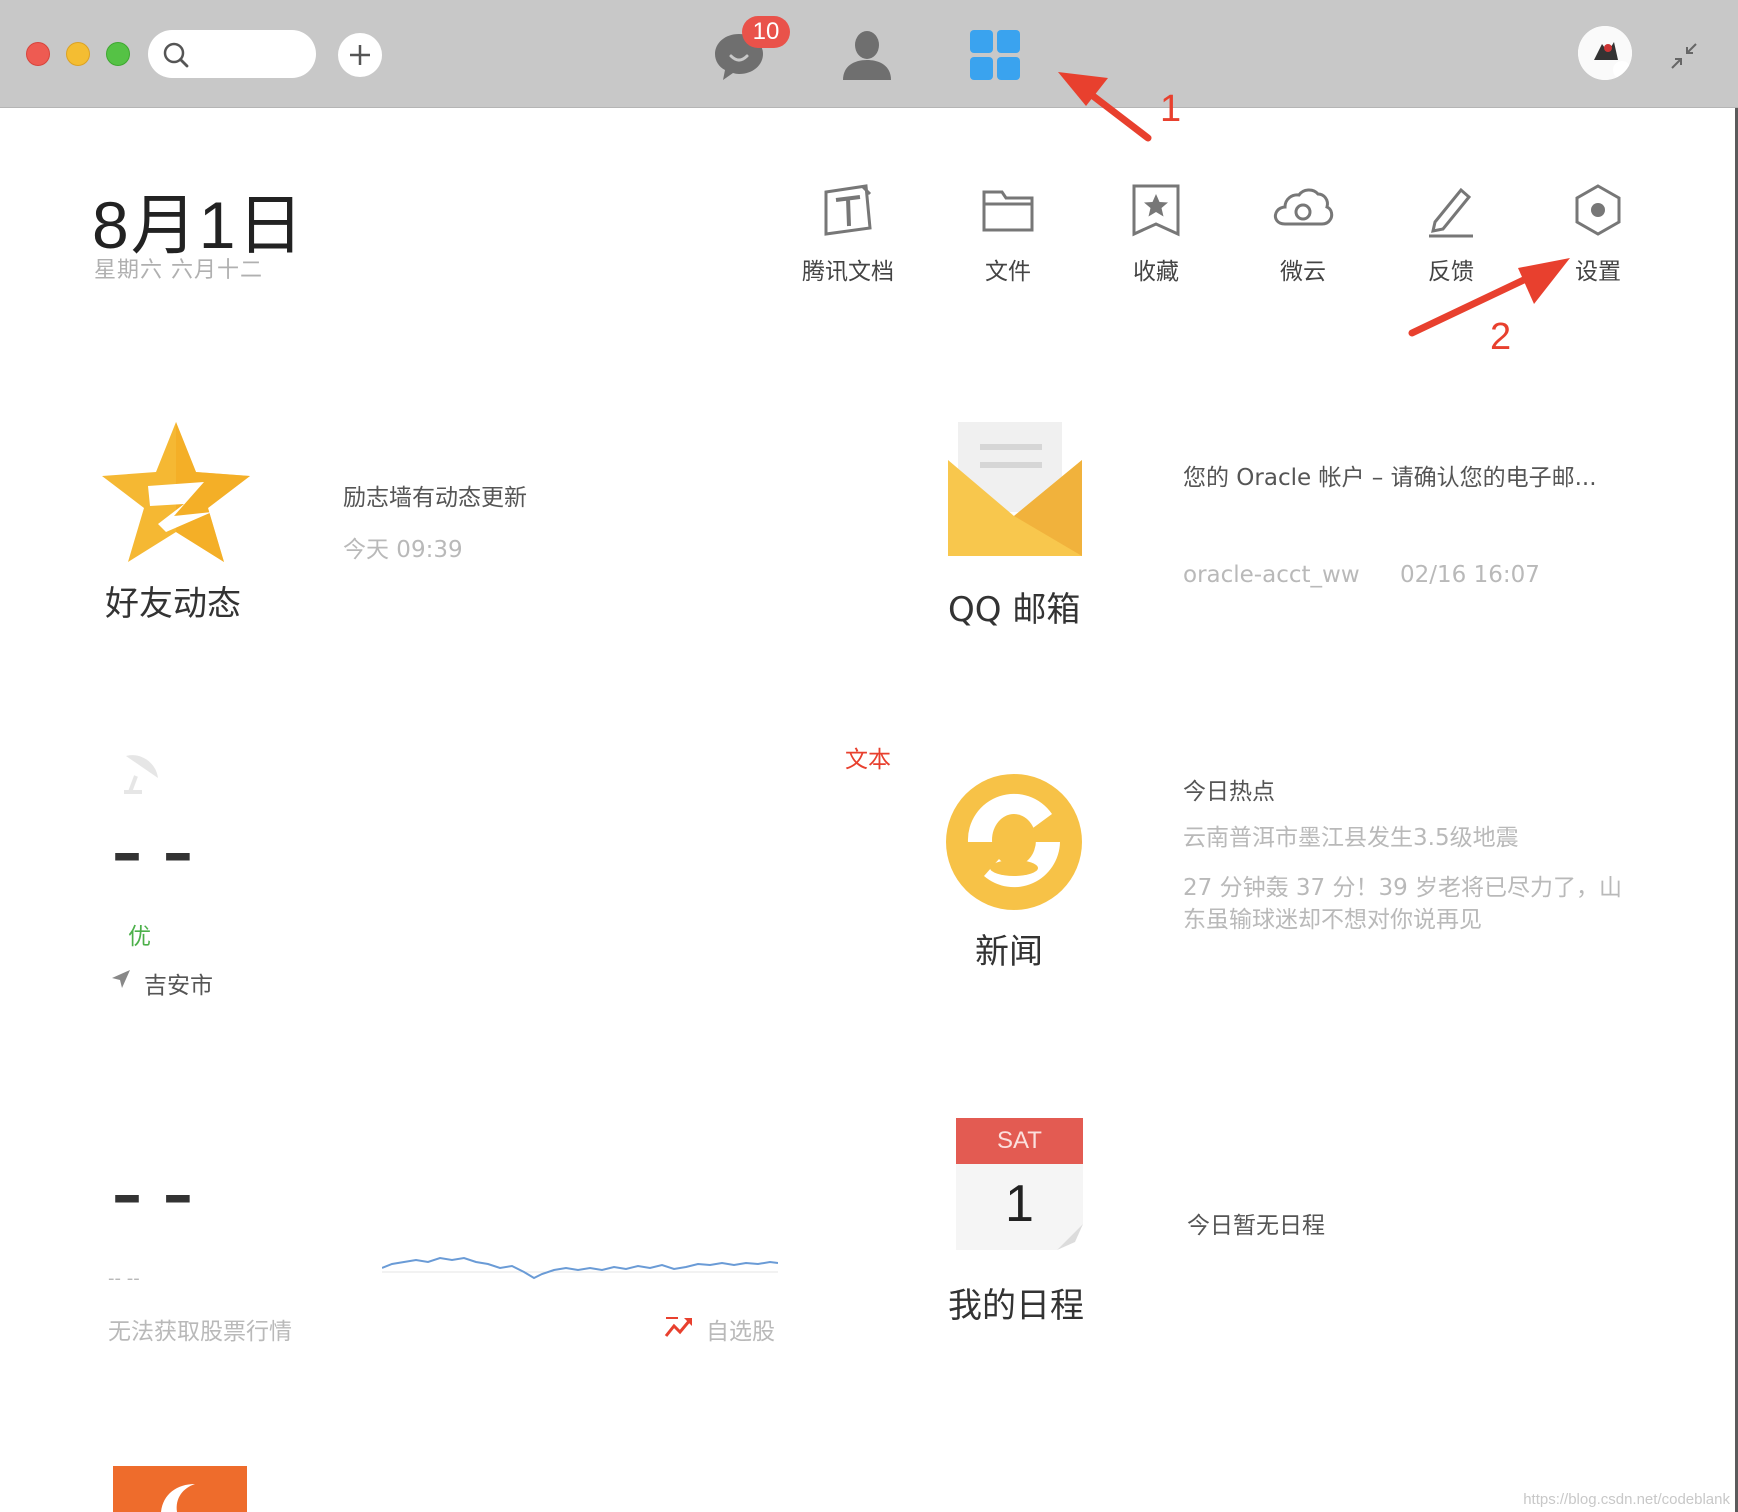  I want to click on qzone-star-icon, so click(176, 492).